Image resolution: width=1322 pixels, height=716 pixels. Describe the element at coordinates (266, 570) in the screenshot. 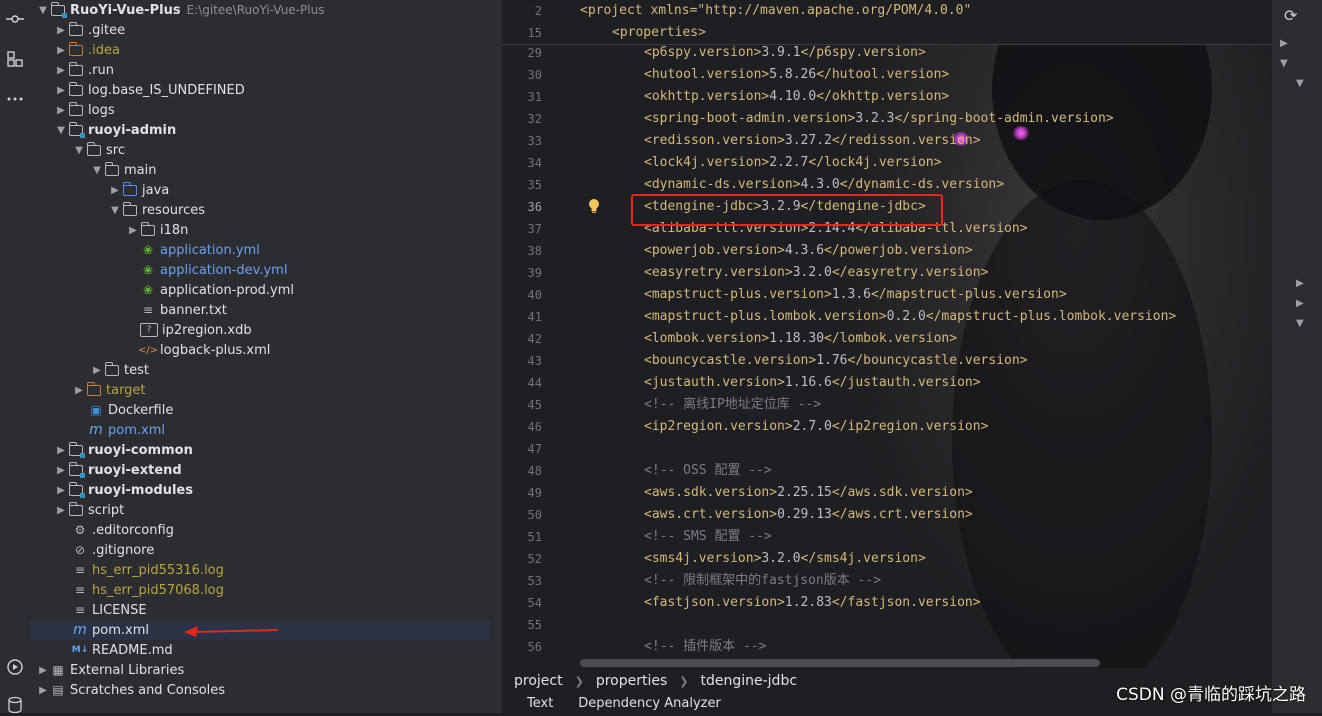

I see `tree-row-hserr1: ≡ hs_err_pid55316.log` at that location.